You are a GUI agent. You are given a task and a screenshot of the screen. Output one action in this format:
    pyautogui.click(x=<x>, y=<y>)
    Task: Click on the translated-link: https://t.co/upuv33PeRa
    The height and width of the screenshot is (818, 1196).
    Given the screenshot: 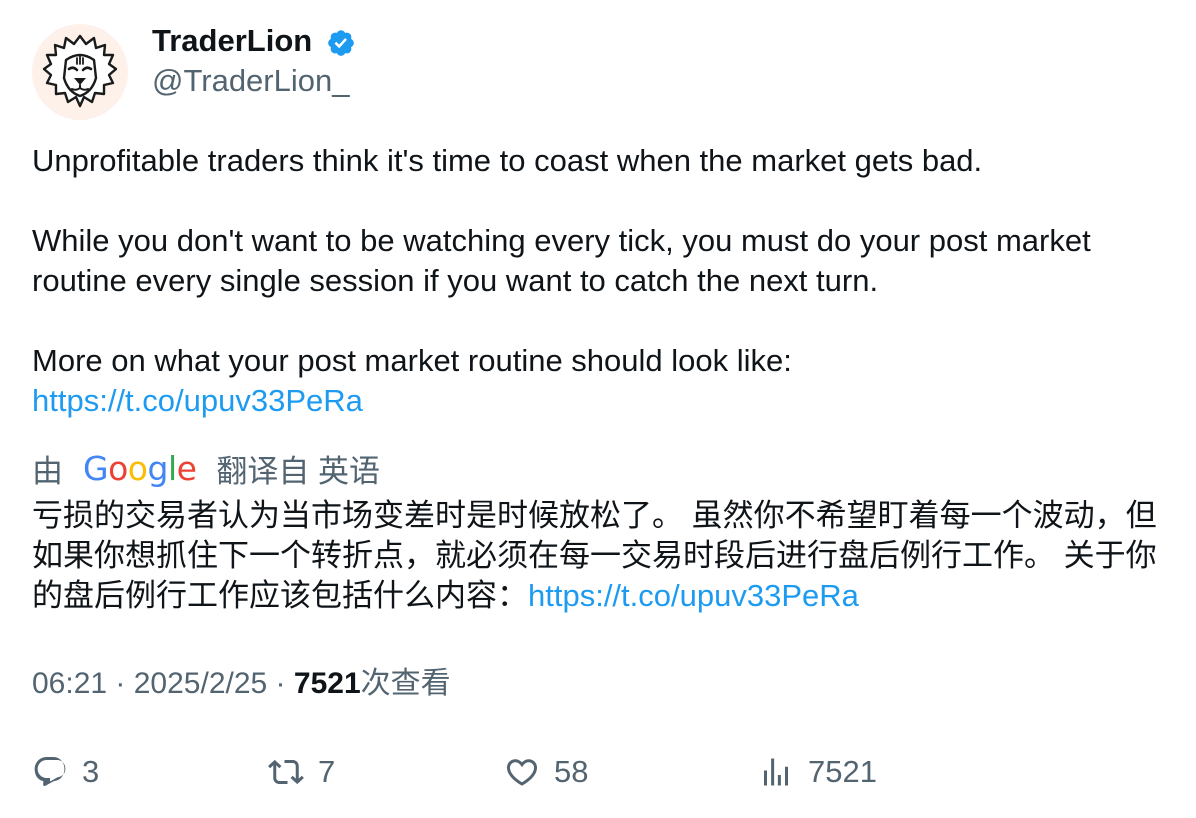 What is the action you would take?
    pyautogui.click(x=693, y=595)
    